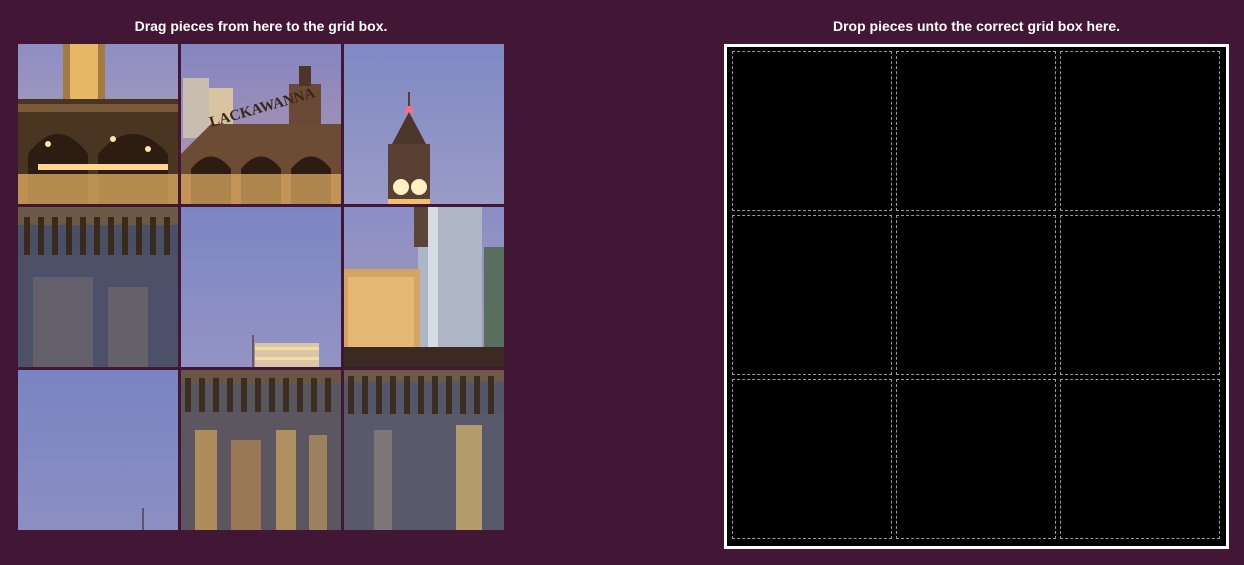 The image size is (1244, 565). Describe the element at coordinates (261, 450) in the screenshot. I see `puzzle-piece-pier-reflection-center` at that location.